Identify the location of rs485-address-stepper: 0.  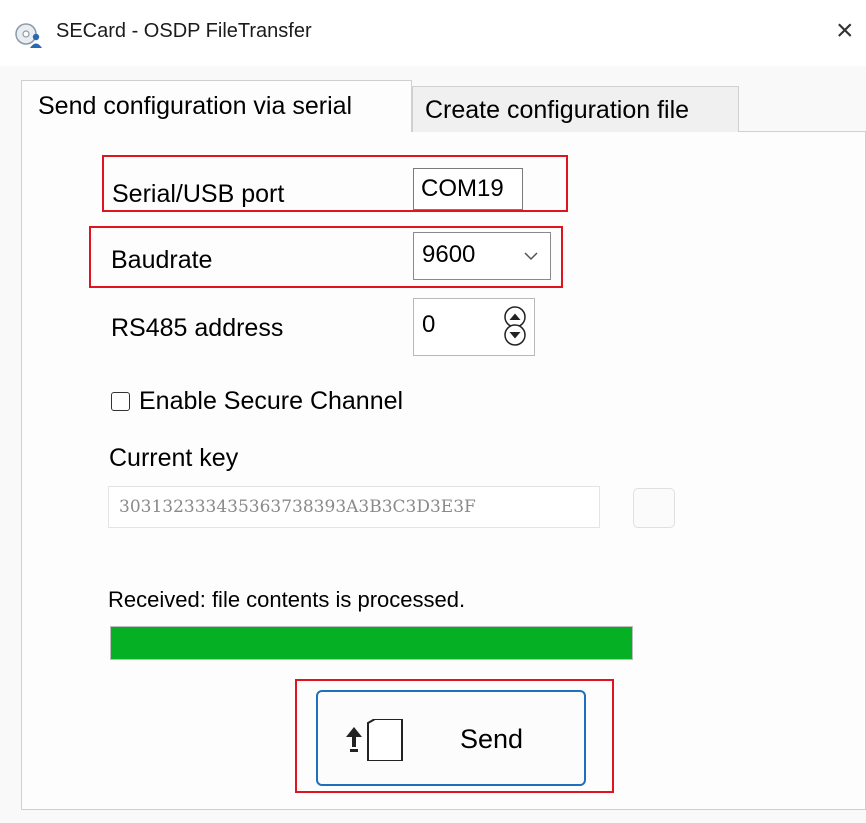
(474, 327).